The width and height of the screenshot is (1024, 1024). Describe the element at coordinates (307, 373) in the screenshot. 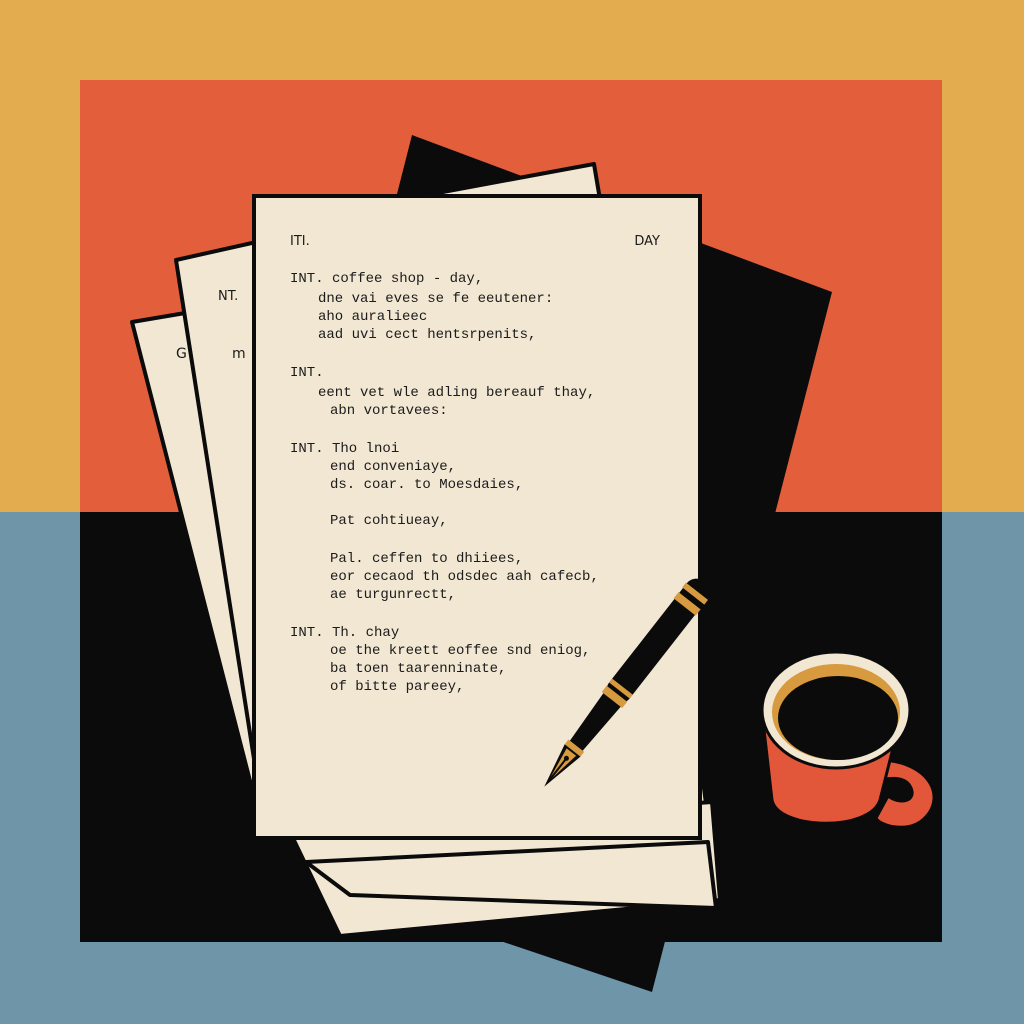

I see `scene-heading: INT.` at that location.